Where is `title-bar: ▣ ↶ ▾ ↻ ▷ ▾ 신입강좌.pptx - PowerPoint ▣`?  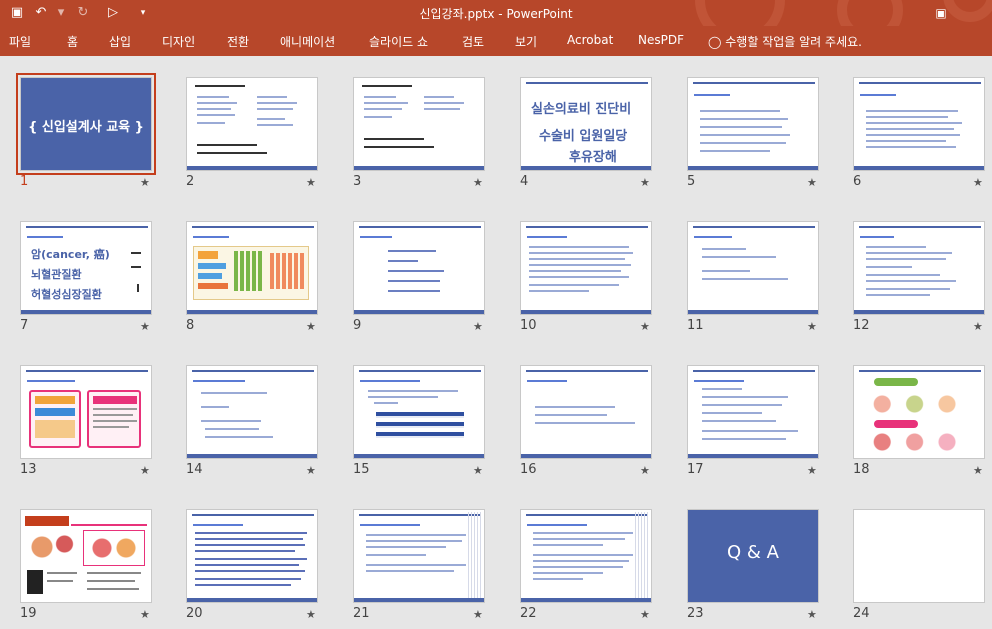 title-bar: ▣ ↶ ▾ ↻ ▷ ▾ 신입강좌.pptx - PowerPoint ▣ is located at coordinates (496, 13).